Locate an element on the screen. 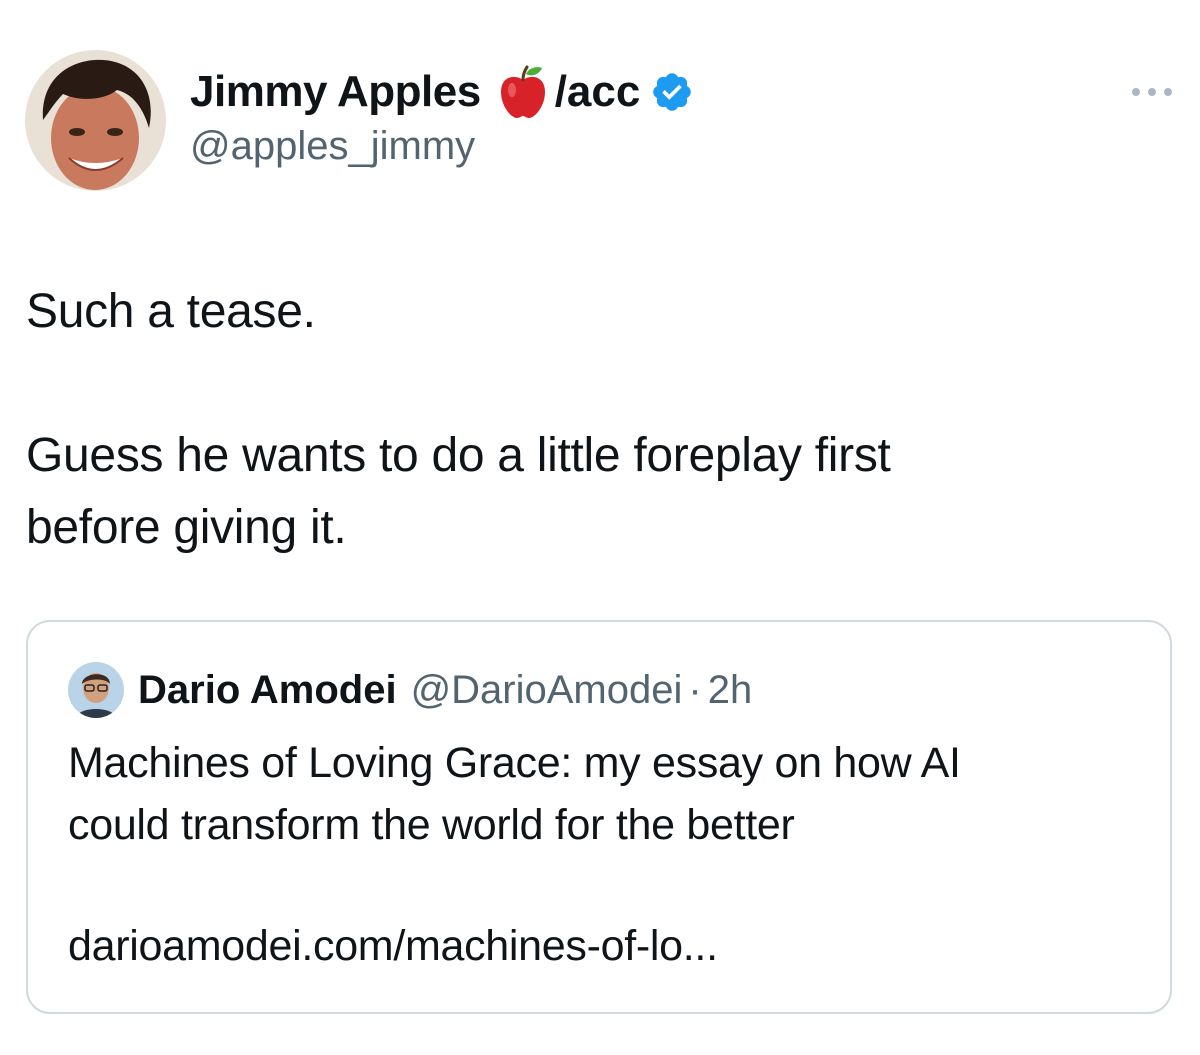 Image resolution: width=1200 pixels, height=1055 pixels. author-name-suffix: /acc is located at coordinates (598, 92).